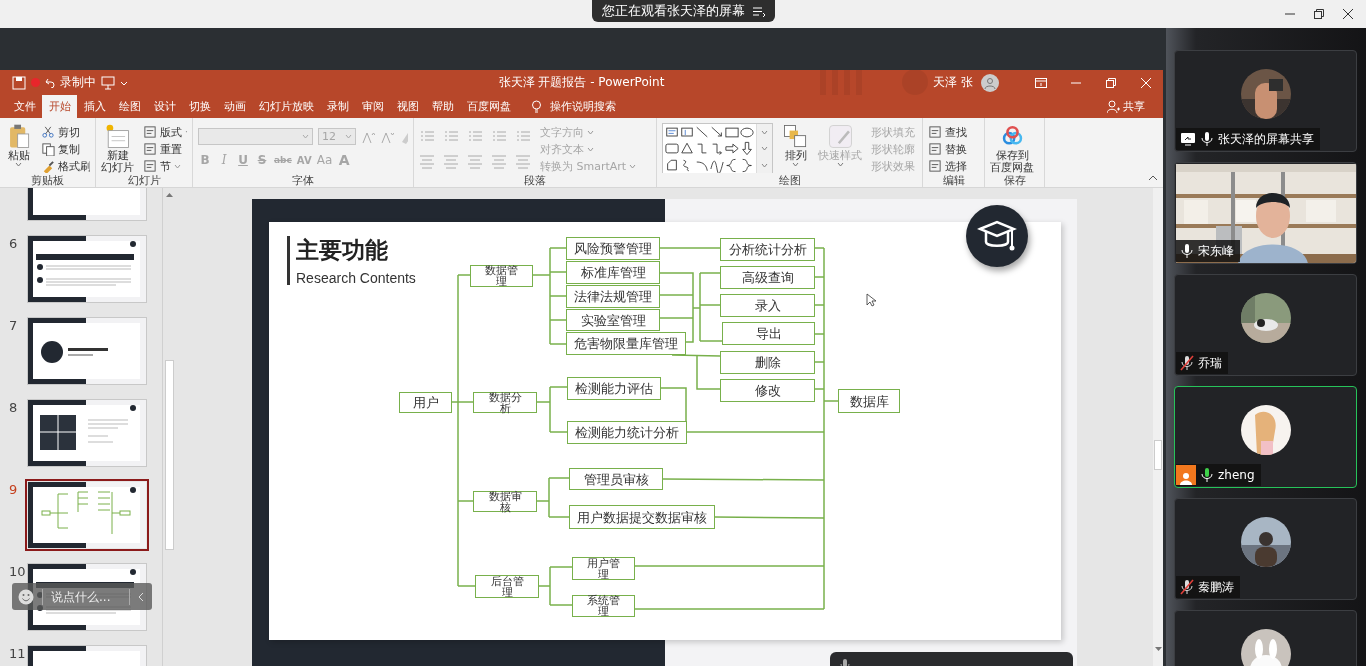  What do you see at coordinates (59, 106) in the screenshot?
I see `ribbon-tab: 开始` at bounding box center [59, 106].